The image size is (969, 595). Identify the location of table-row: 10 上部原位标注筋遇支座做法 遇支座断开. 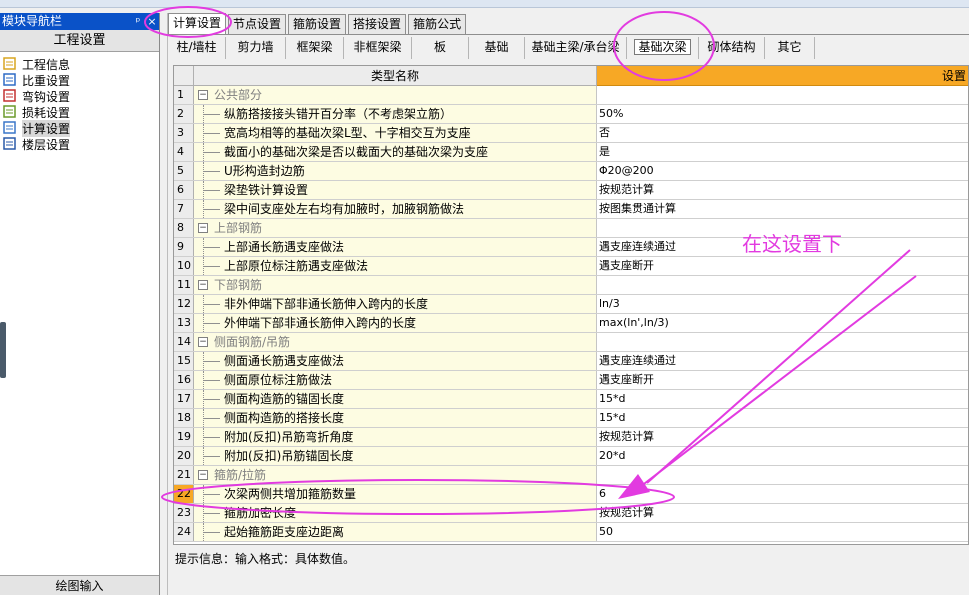
(571, 266).